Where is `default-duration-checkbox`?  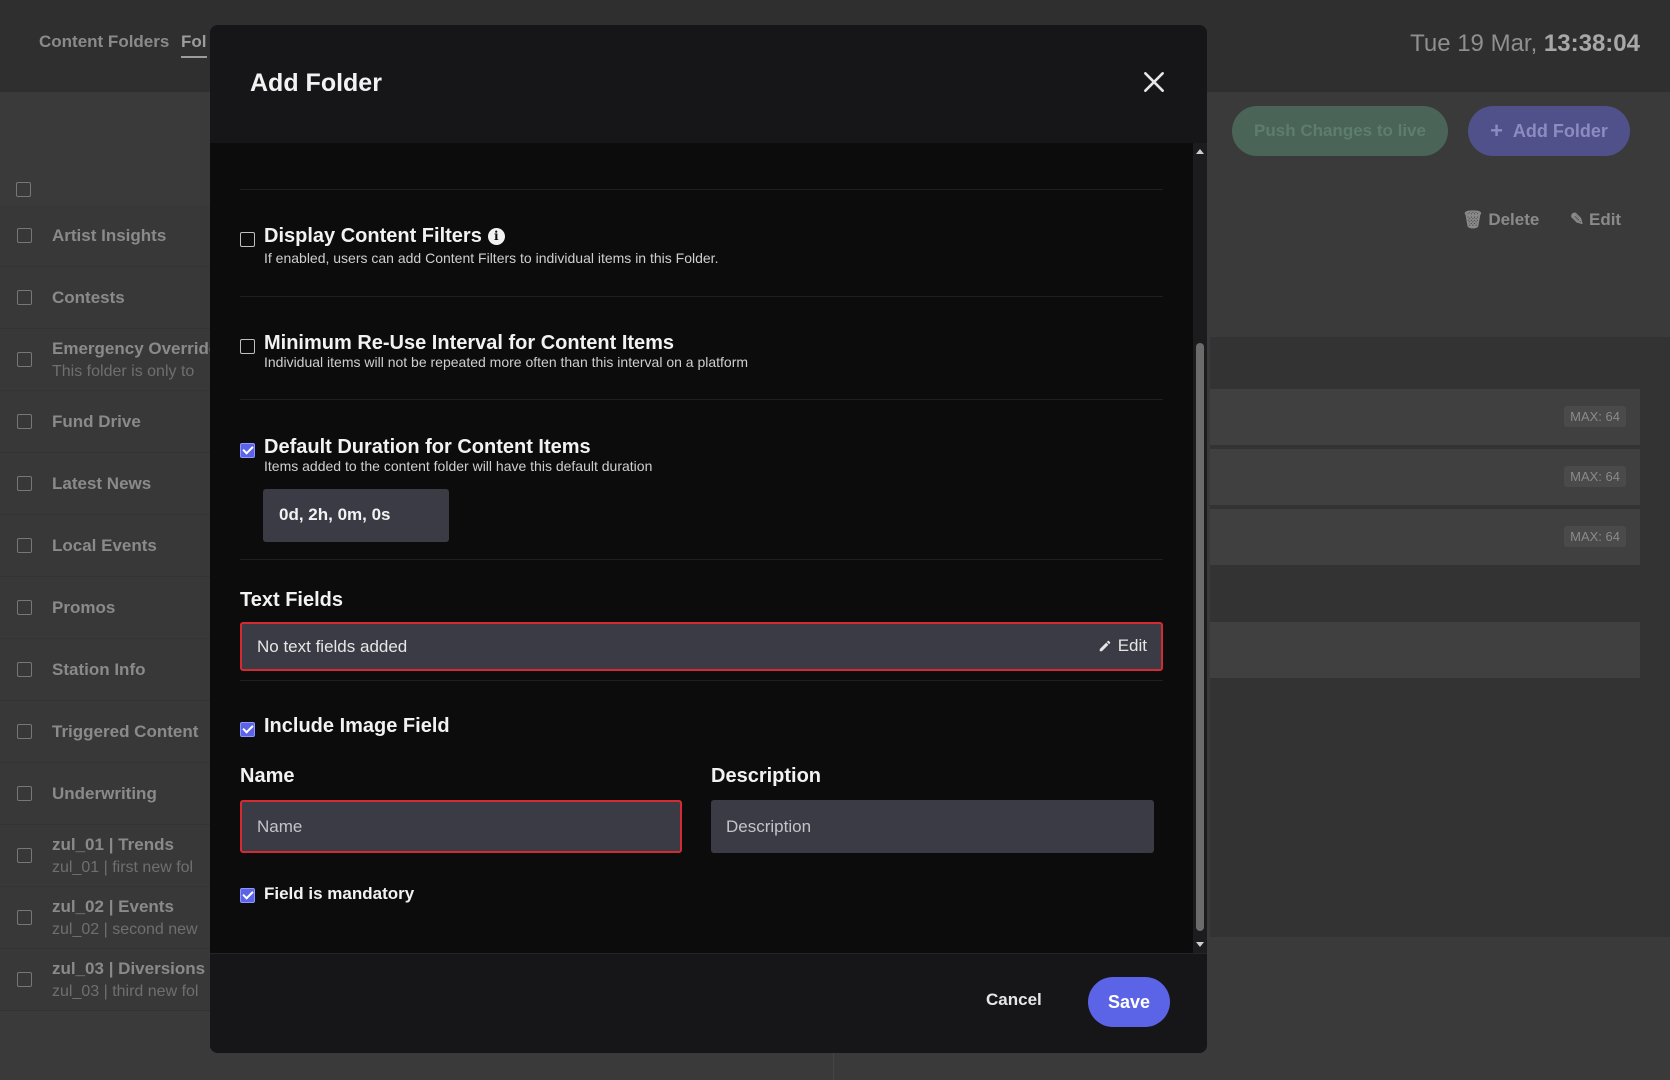
default-duration-checkbox is located at coordinates (247, 450).